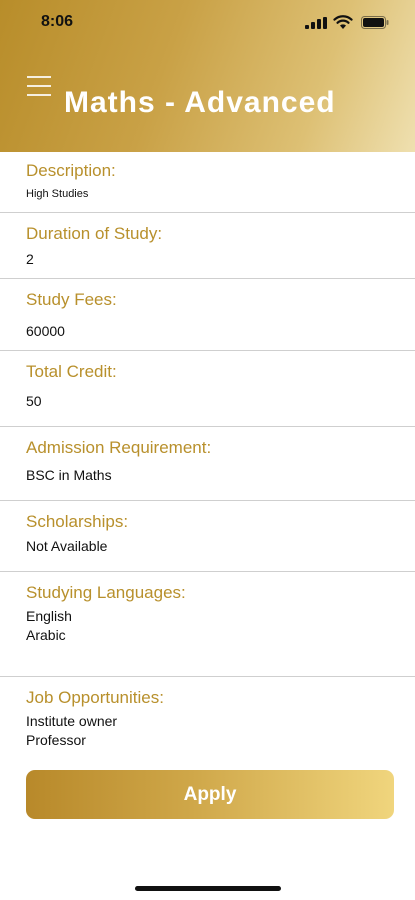  I want to click on detail-label: Description:, so click(71, 170).